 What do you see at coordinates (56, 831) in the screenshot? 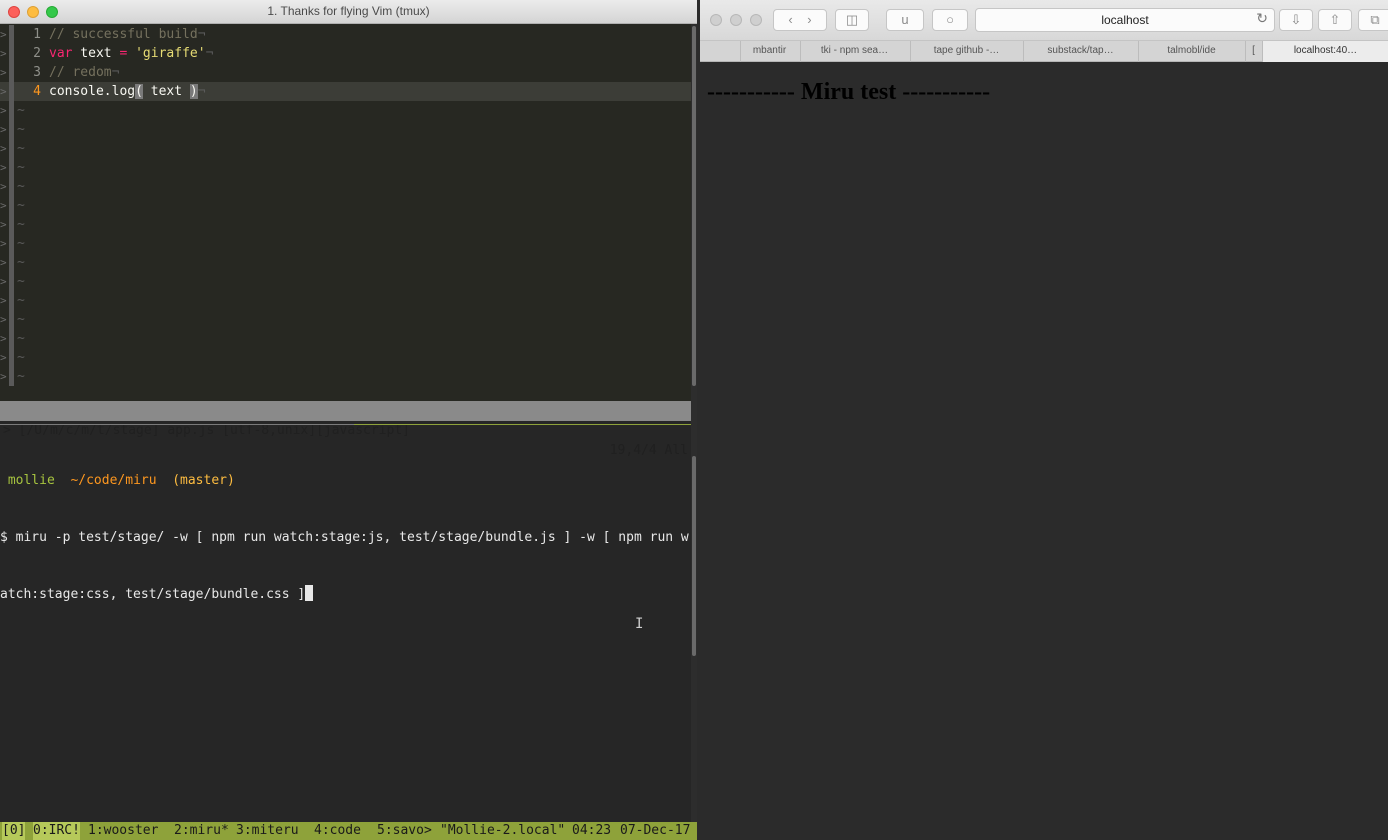
I see `tmux-window: 0:IRC!` at bounding box center [56, 831].